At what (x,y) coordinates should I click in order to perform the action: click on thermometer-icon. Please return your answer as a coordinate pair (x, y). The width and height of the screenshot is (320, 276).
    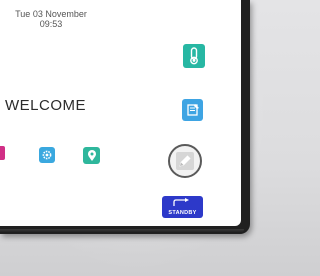
    Looking at the image, I should click on (194, 56).